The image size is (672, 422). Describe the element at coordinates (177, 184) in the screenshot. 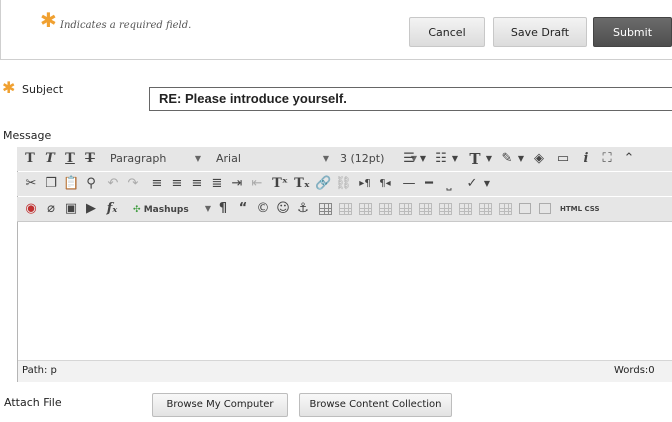

I see `align-center-icon: ≡` at that location.